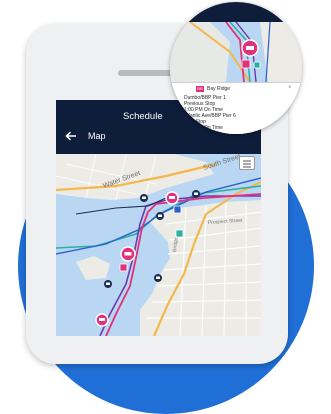 The height and width of the screenshot is (414, 331). What do you see at coordinates (143, 116) in the screenshot?
I see `page-title: Schedule` at bounding box center [143, 116].